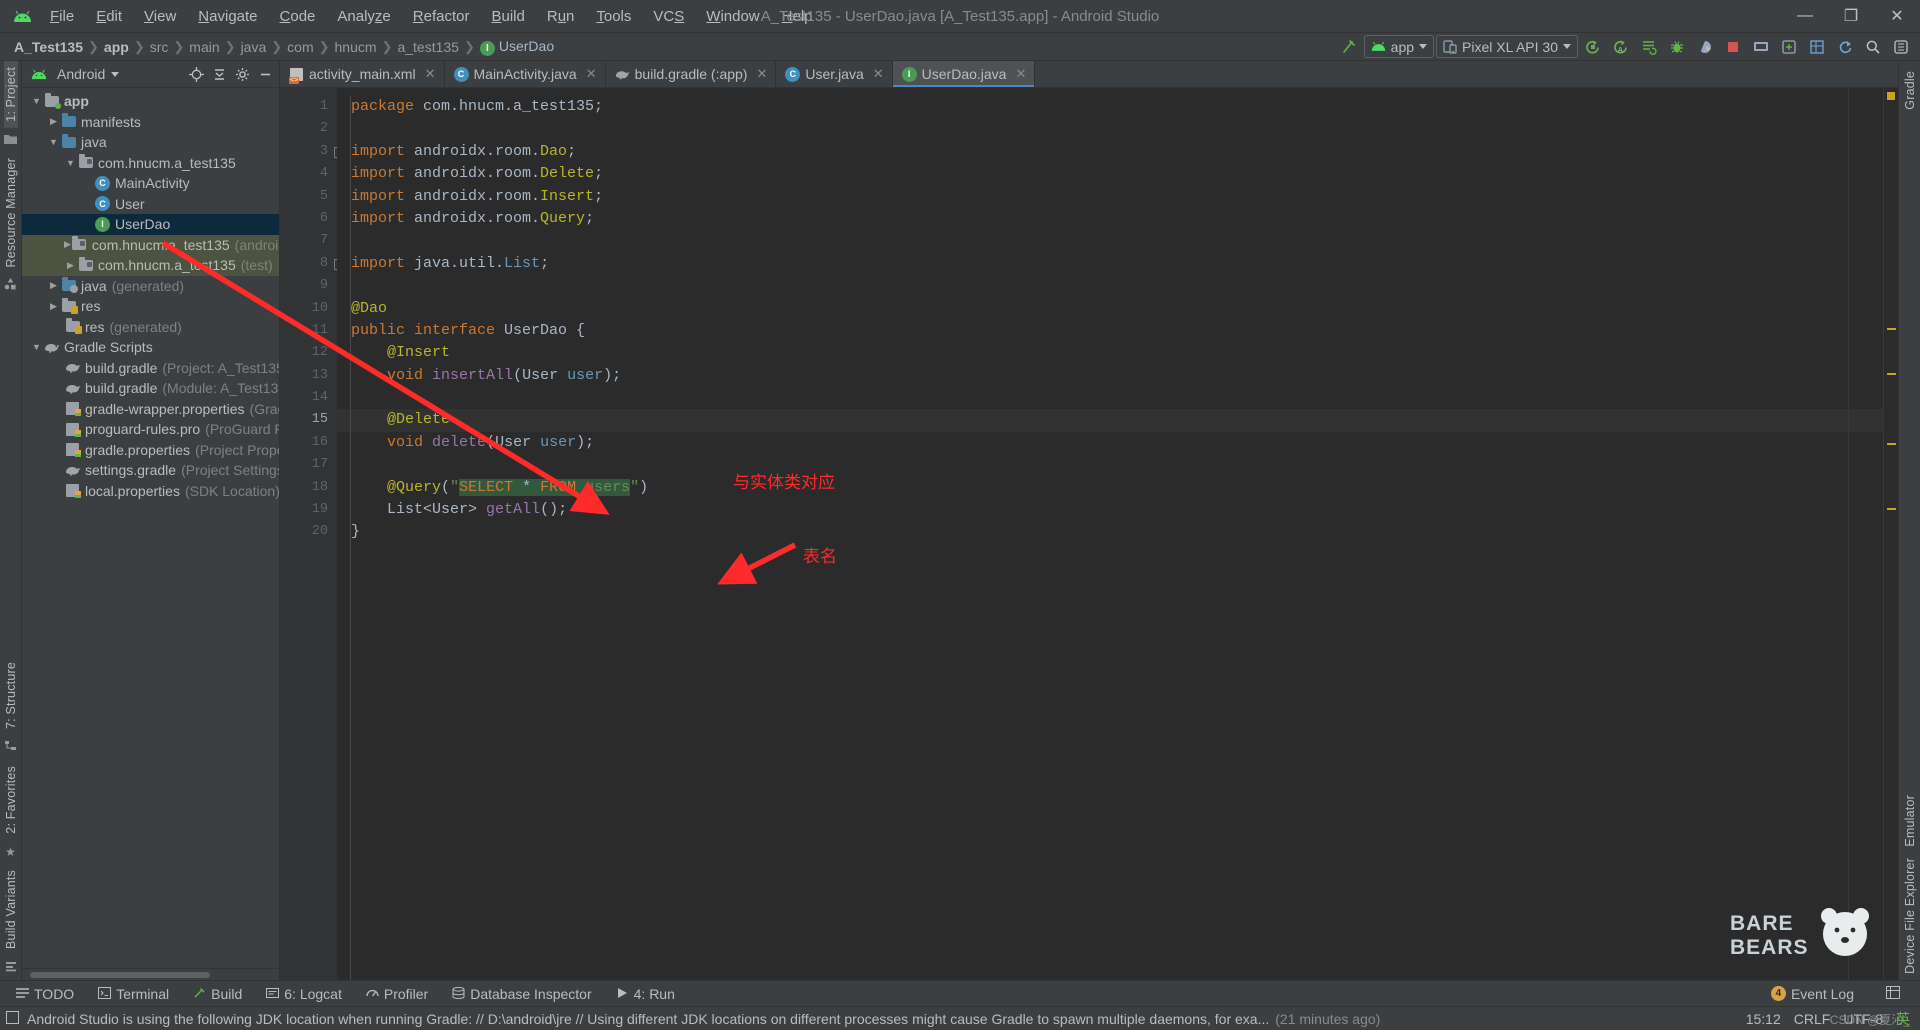  I want to click on device-selector: Pixel XL API 30, so click(1507, 46).